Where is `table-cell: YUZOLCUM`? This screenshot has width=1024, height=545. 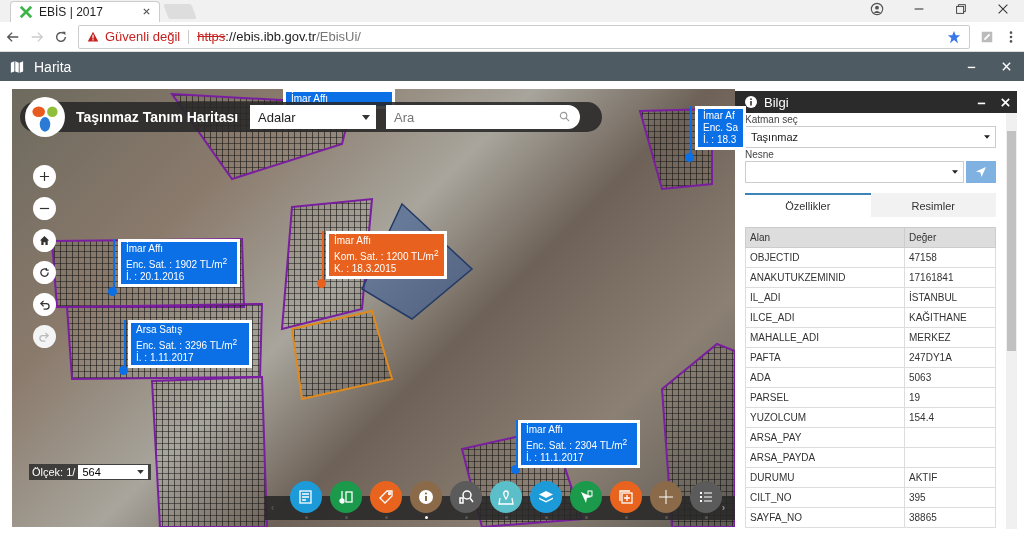
table-cell: YUZOLCUM is located at coordinates (825, 417).